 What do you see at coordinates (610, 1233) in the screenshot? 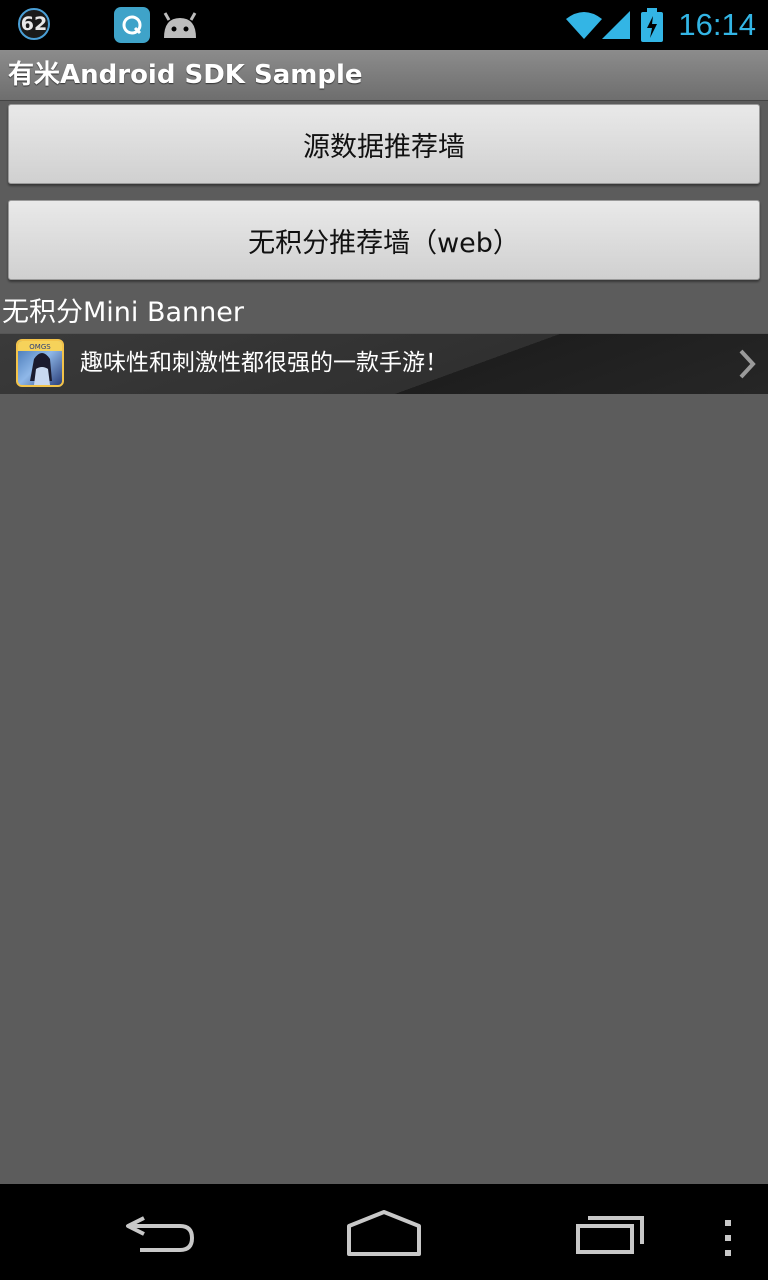
I see `recent-apps-icon` at bounding box center [610, 1233].